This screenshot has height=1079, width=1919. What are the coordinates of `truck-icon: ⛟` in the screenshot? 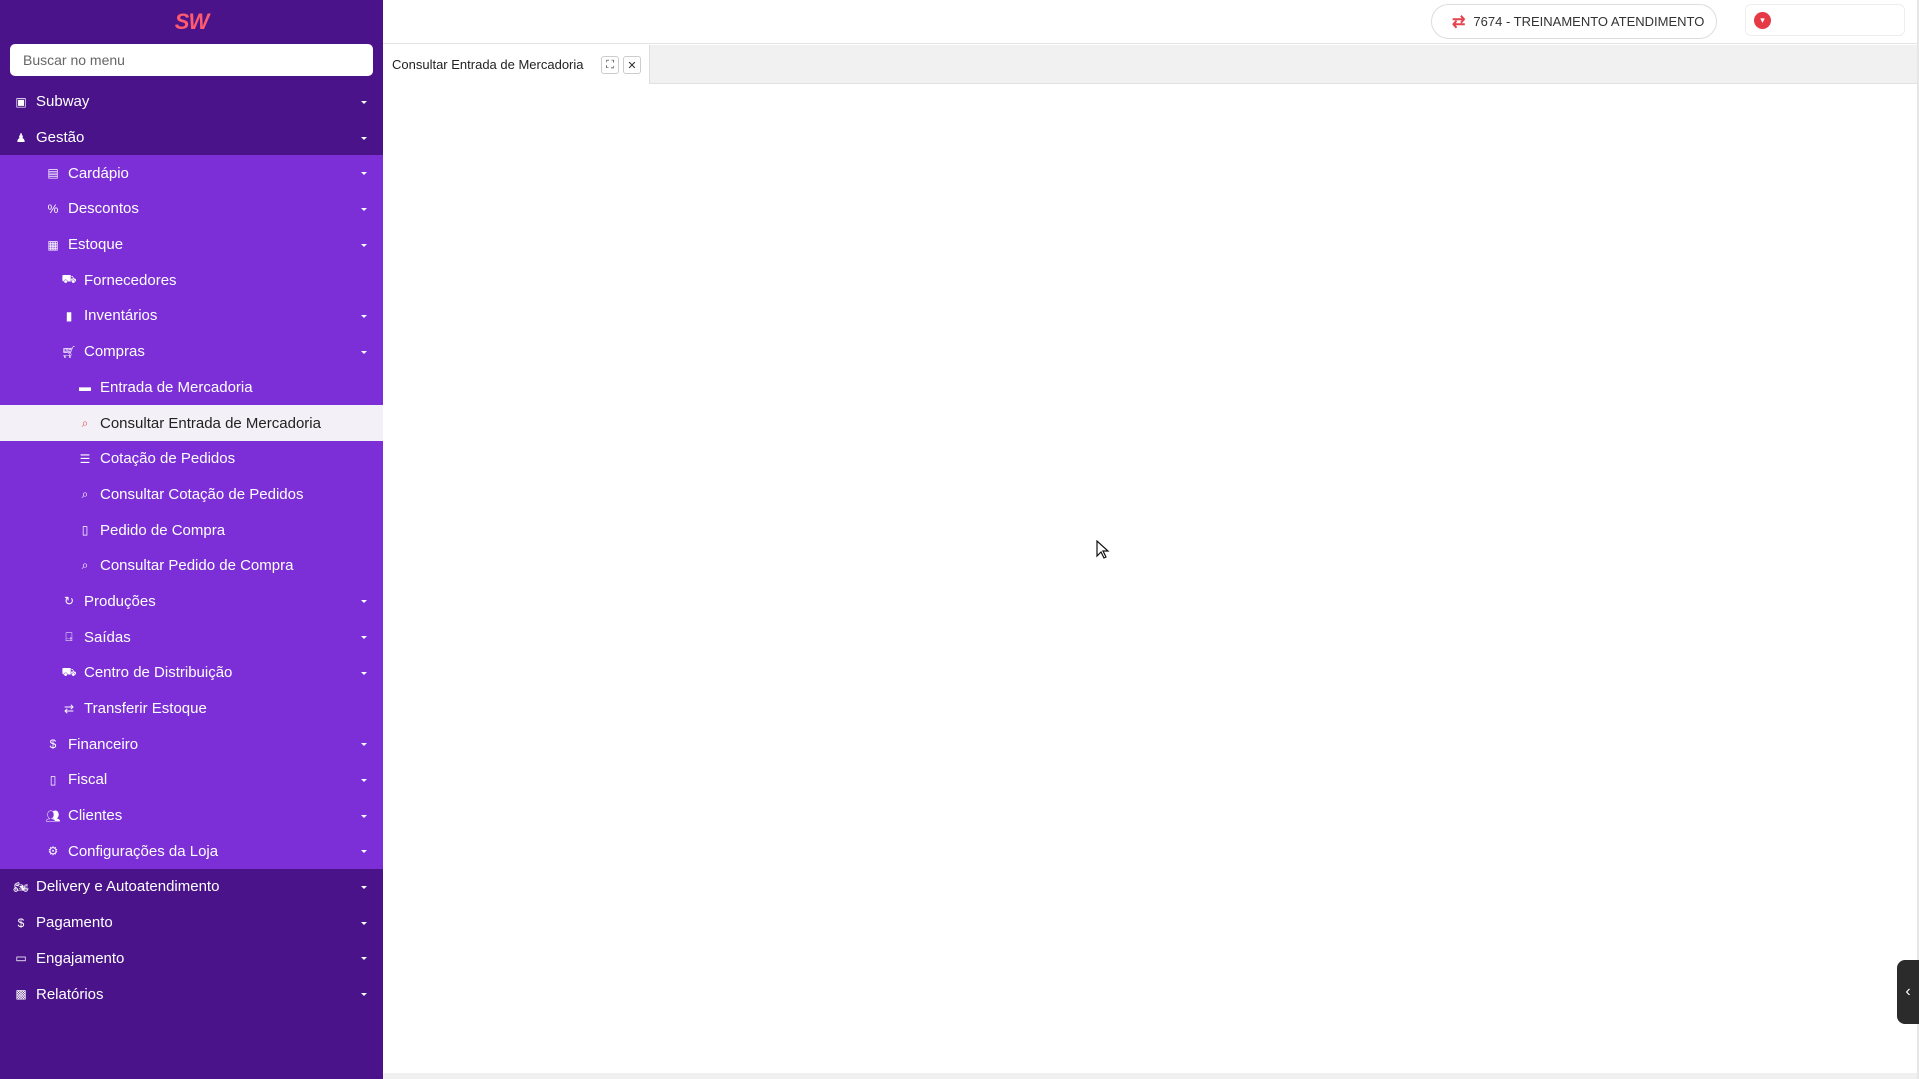 It's located at (69, 279).